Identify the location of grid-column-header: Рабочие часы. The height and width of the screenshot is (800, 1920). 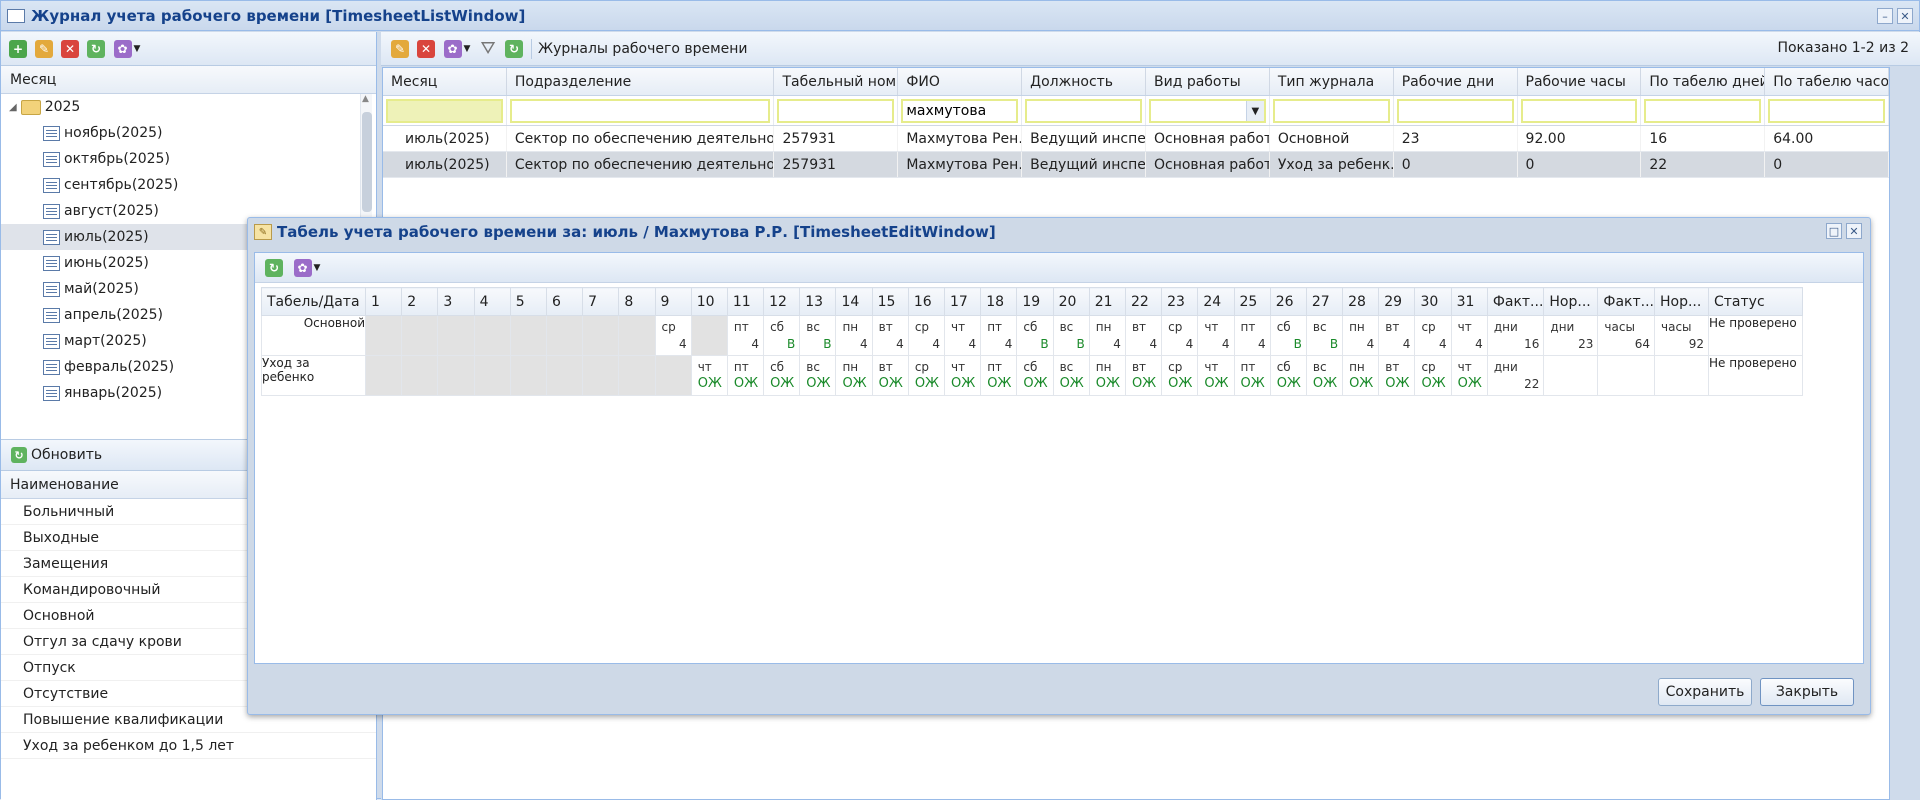
(1580, 81).